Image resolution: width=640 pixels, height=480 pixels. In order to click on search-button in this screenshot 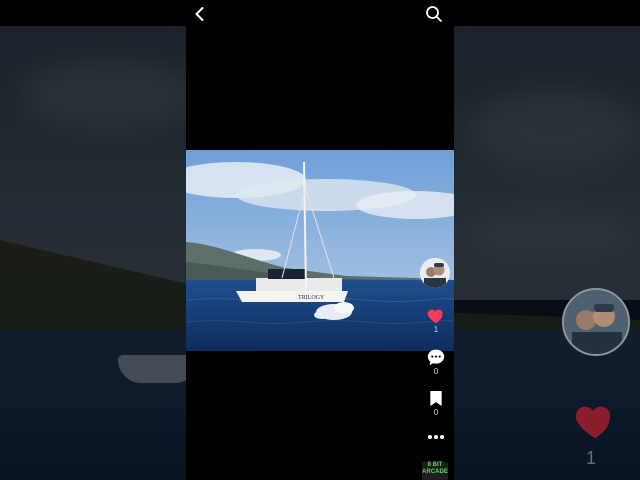, I will do `click(434, 14)`.